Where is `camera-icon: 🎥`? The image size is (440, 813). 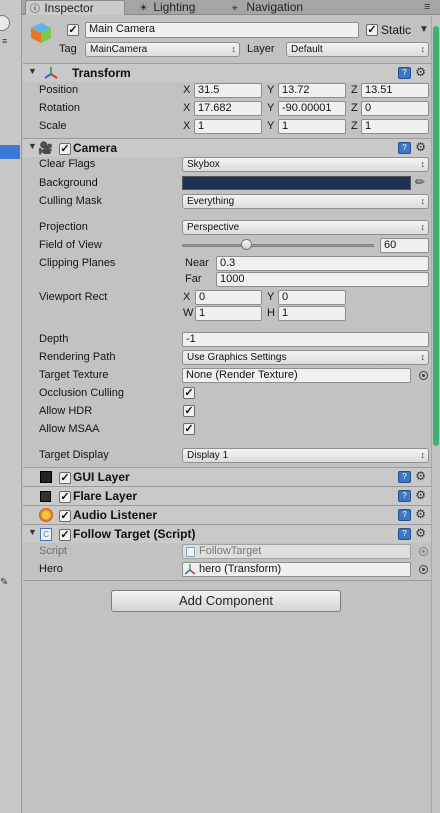
camera-icon: 🎥 is located at coordinates (45, 148).